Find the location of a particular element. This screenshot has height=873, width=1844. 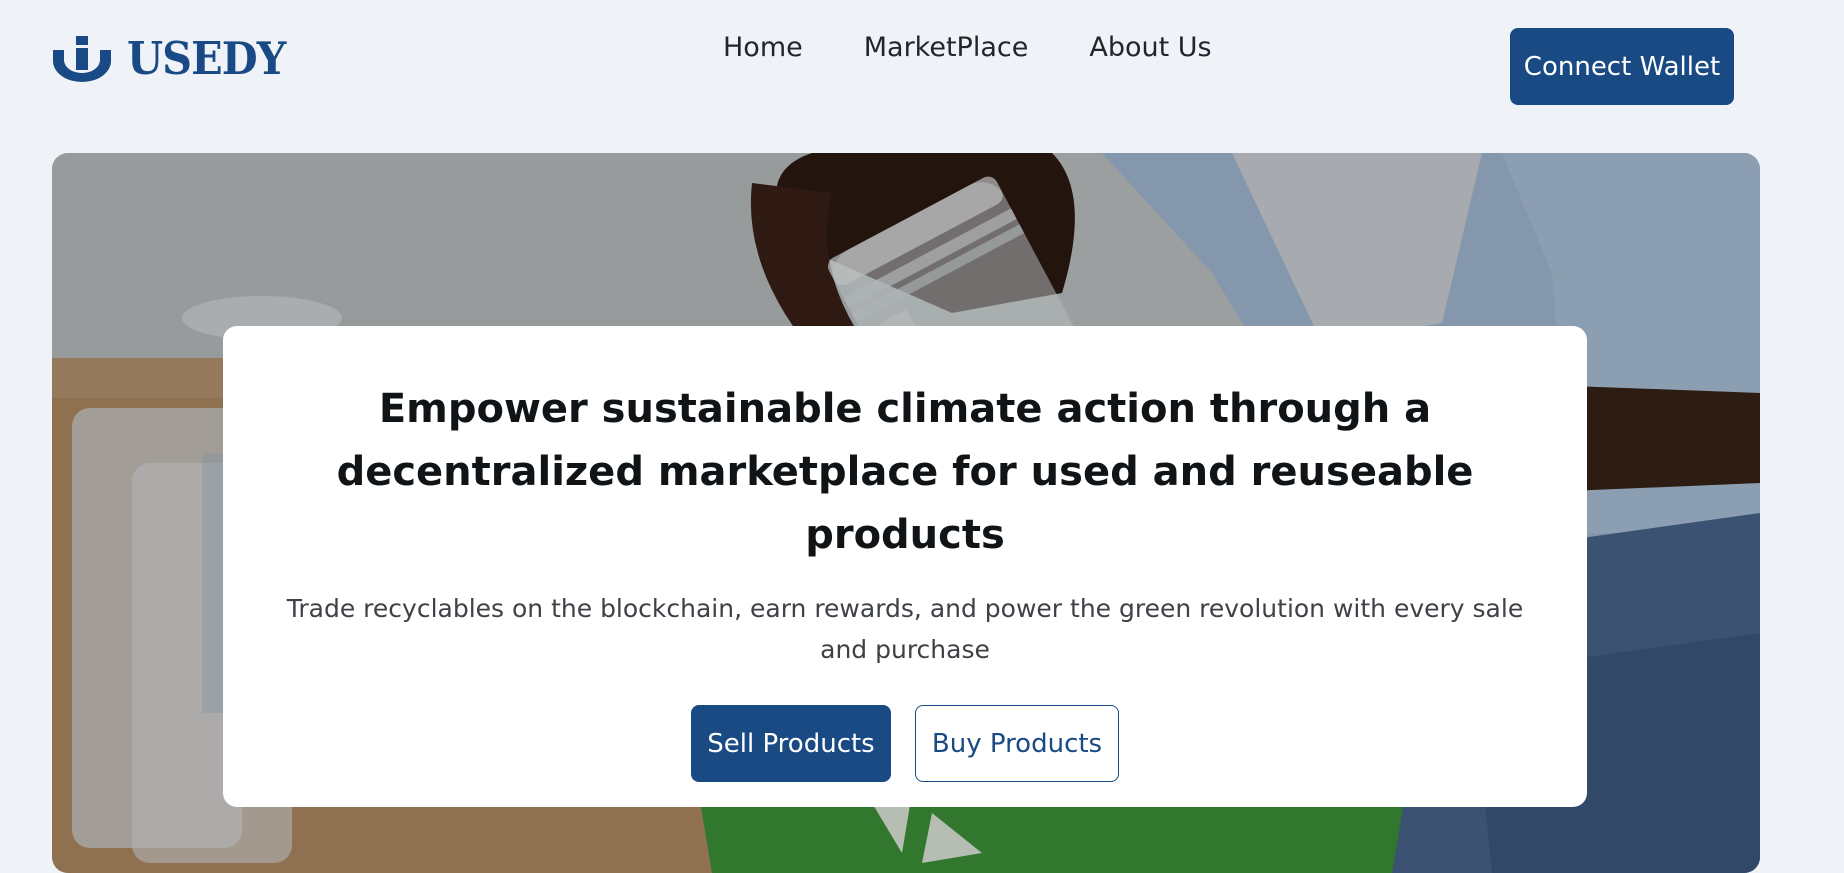

sell-products-button: Sell Products is located at coordinates (791, 743).